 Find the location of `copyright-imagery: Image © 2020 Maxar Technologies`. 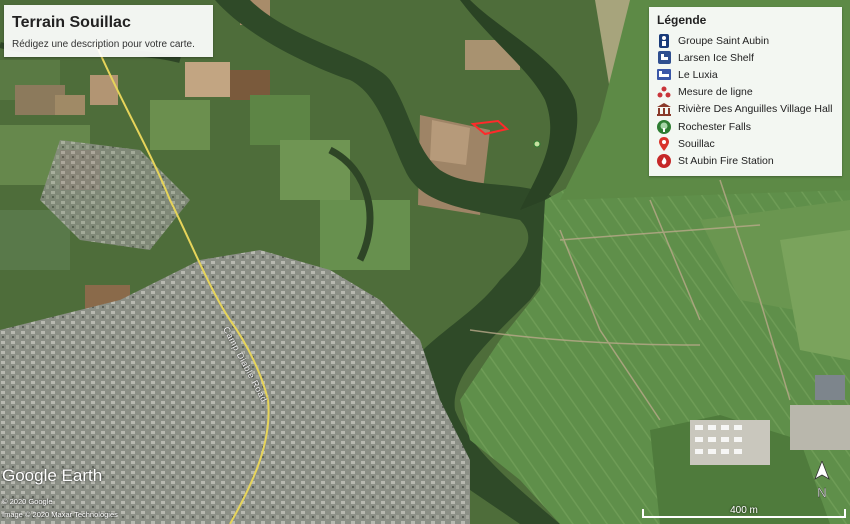

copyright-imagery: Image © 2020 Maxar Technologies is located at coordinates (60, 514).